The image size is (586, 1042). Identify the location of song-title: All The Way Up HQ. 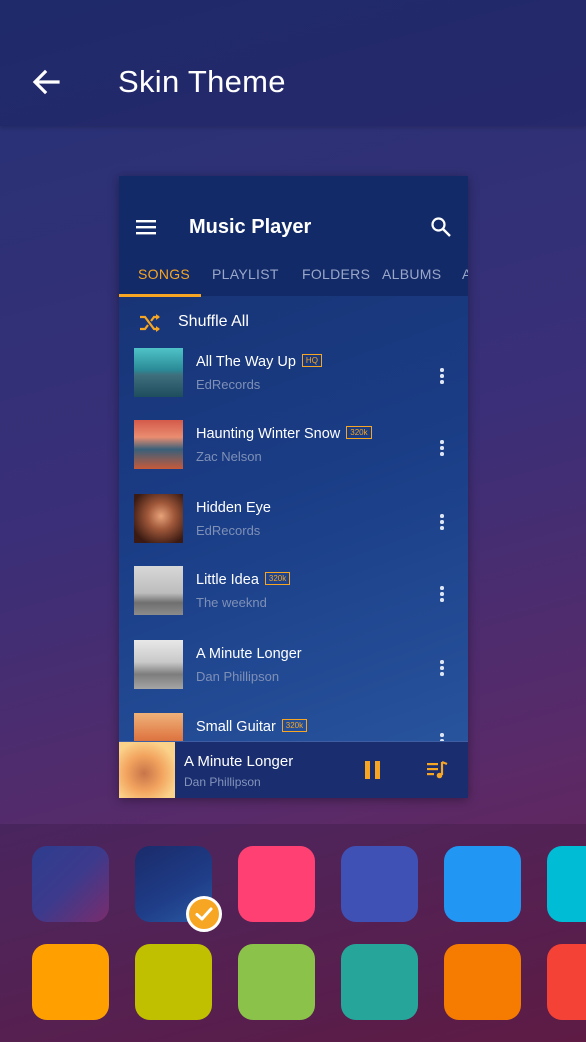
(259, 361).